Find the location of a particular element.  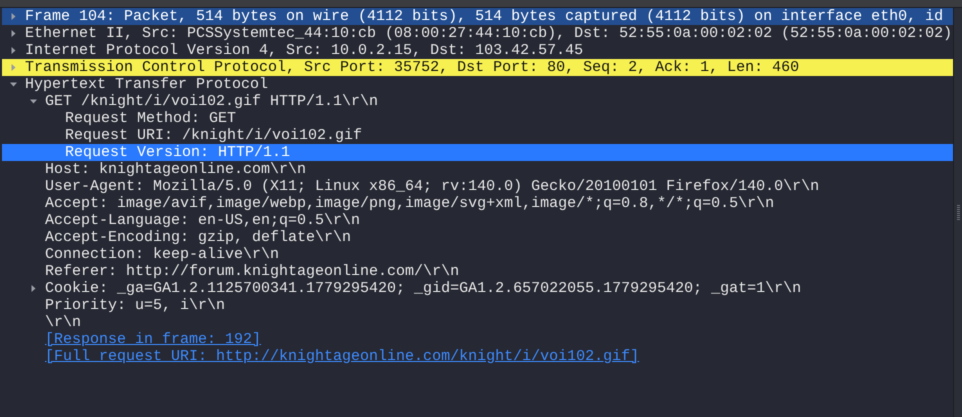

tree-row: \r\n is located at coordinates (477, 322).